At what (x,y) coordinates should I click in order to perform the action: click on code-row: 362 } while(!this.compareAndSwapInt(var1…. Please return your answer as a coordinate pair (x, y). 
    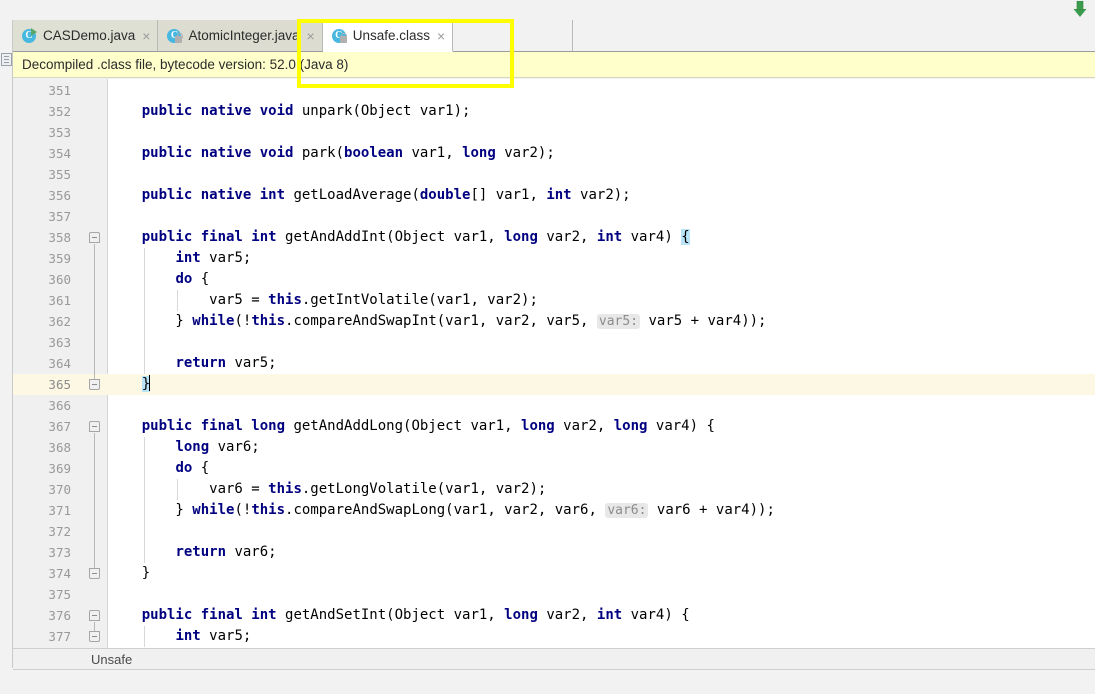
    Looking at the image, I should click on (554, 321).